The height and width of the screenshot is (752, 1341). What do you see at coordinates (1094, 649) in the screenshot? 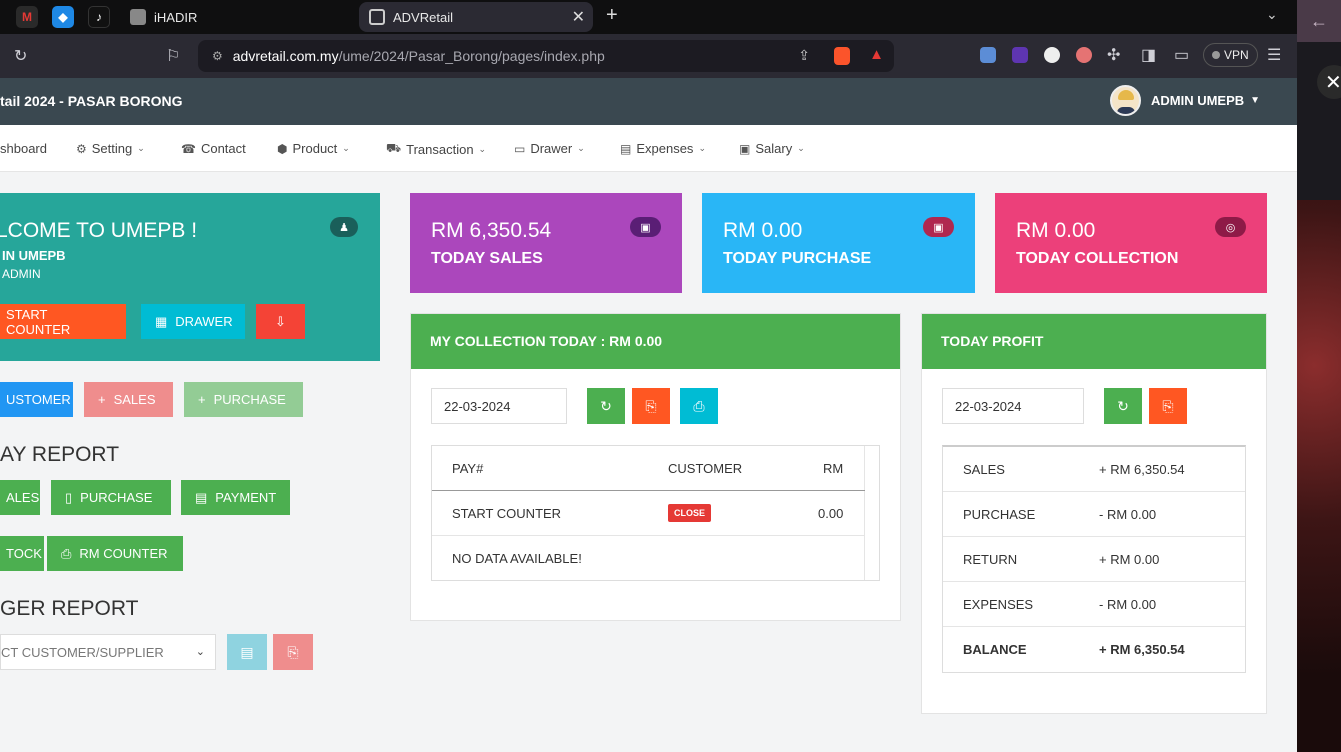
I see `profit-row-balance: BALANCE + RM 6,350.54` at bounding box center [1094, 649].